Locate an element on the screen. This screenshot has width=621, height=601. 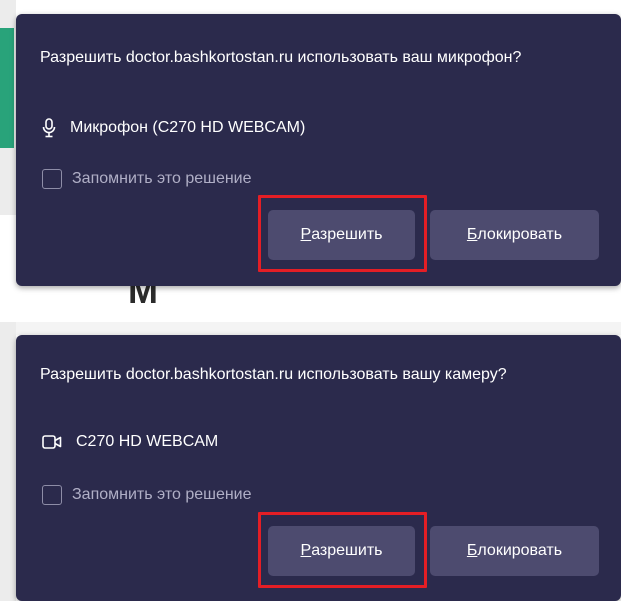
device-row: Микрофон (C270 HD WEBCAM) is located at coordinates (173, 128).